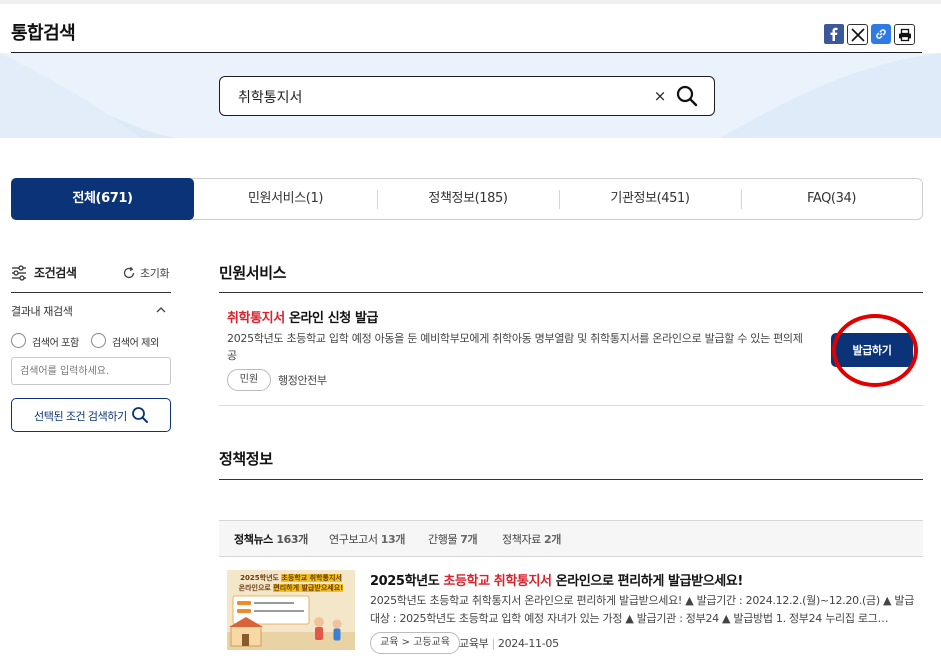 The width and height of the screenshot is (941, 659). Describe the element at coordinates (253, 273) in the screenshot. I see `civil-service-heading: 민원서비스` at that location.